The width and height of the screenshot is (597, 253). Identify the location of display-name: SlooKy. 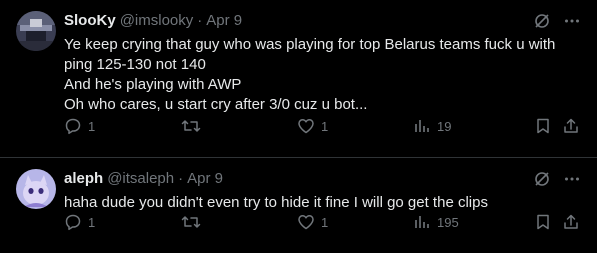
(90, 20).